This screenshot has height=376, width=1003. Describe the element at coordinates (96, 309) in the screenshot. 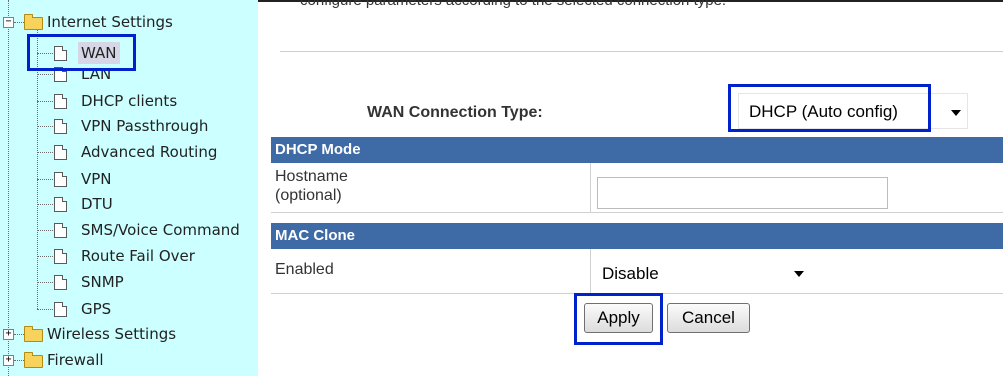

I see `tree-item-label: GPS` at that location.